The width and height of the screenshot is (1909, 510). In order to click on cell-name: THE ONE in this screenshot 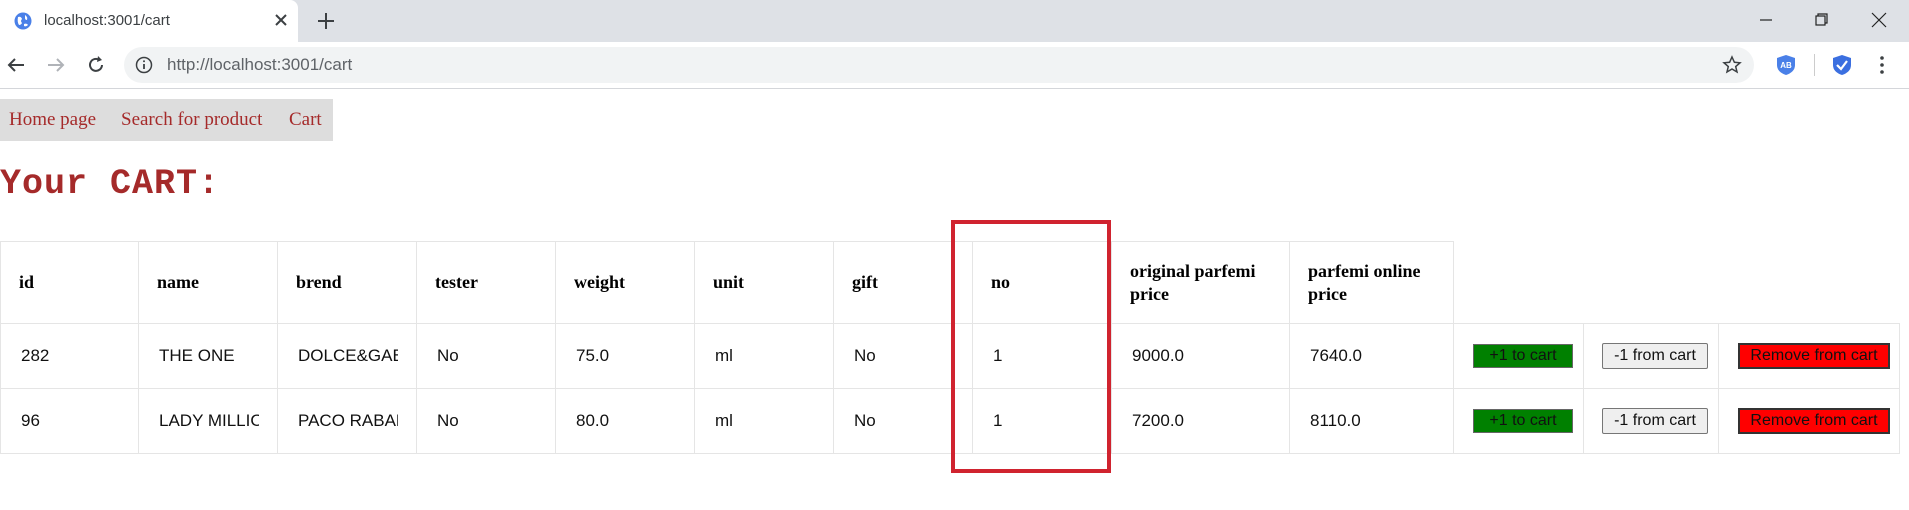, I will do `click(208, 356)`.